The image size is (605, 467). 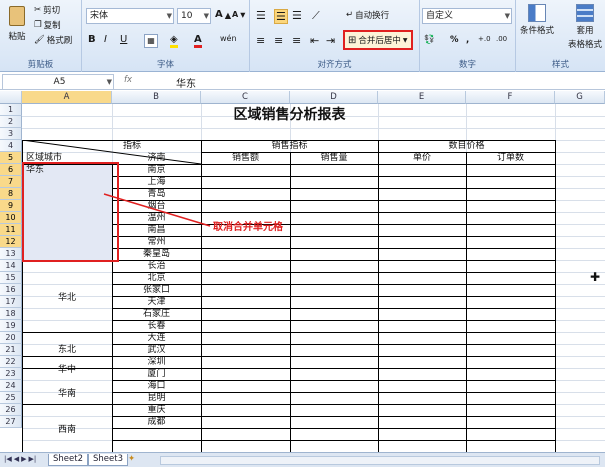 What do you see at coordinates (131, 459) in the screenshot?
I see `insert-sheet-button: ✦` at bounding box center [131, 459].